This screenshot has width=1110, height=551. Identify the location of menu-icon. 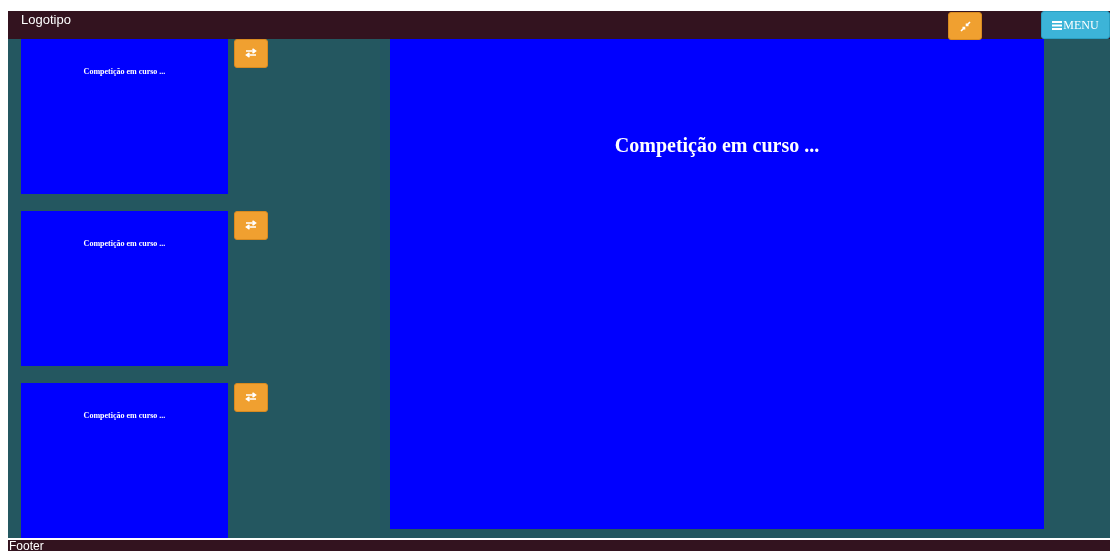
(1057, 25).